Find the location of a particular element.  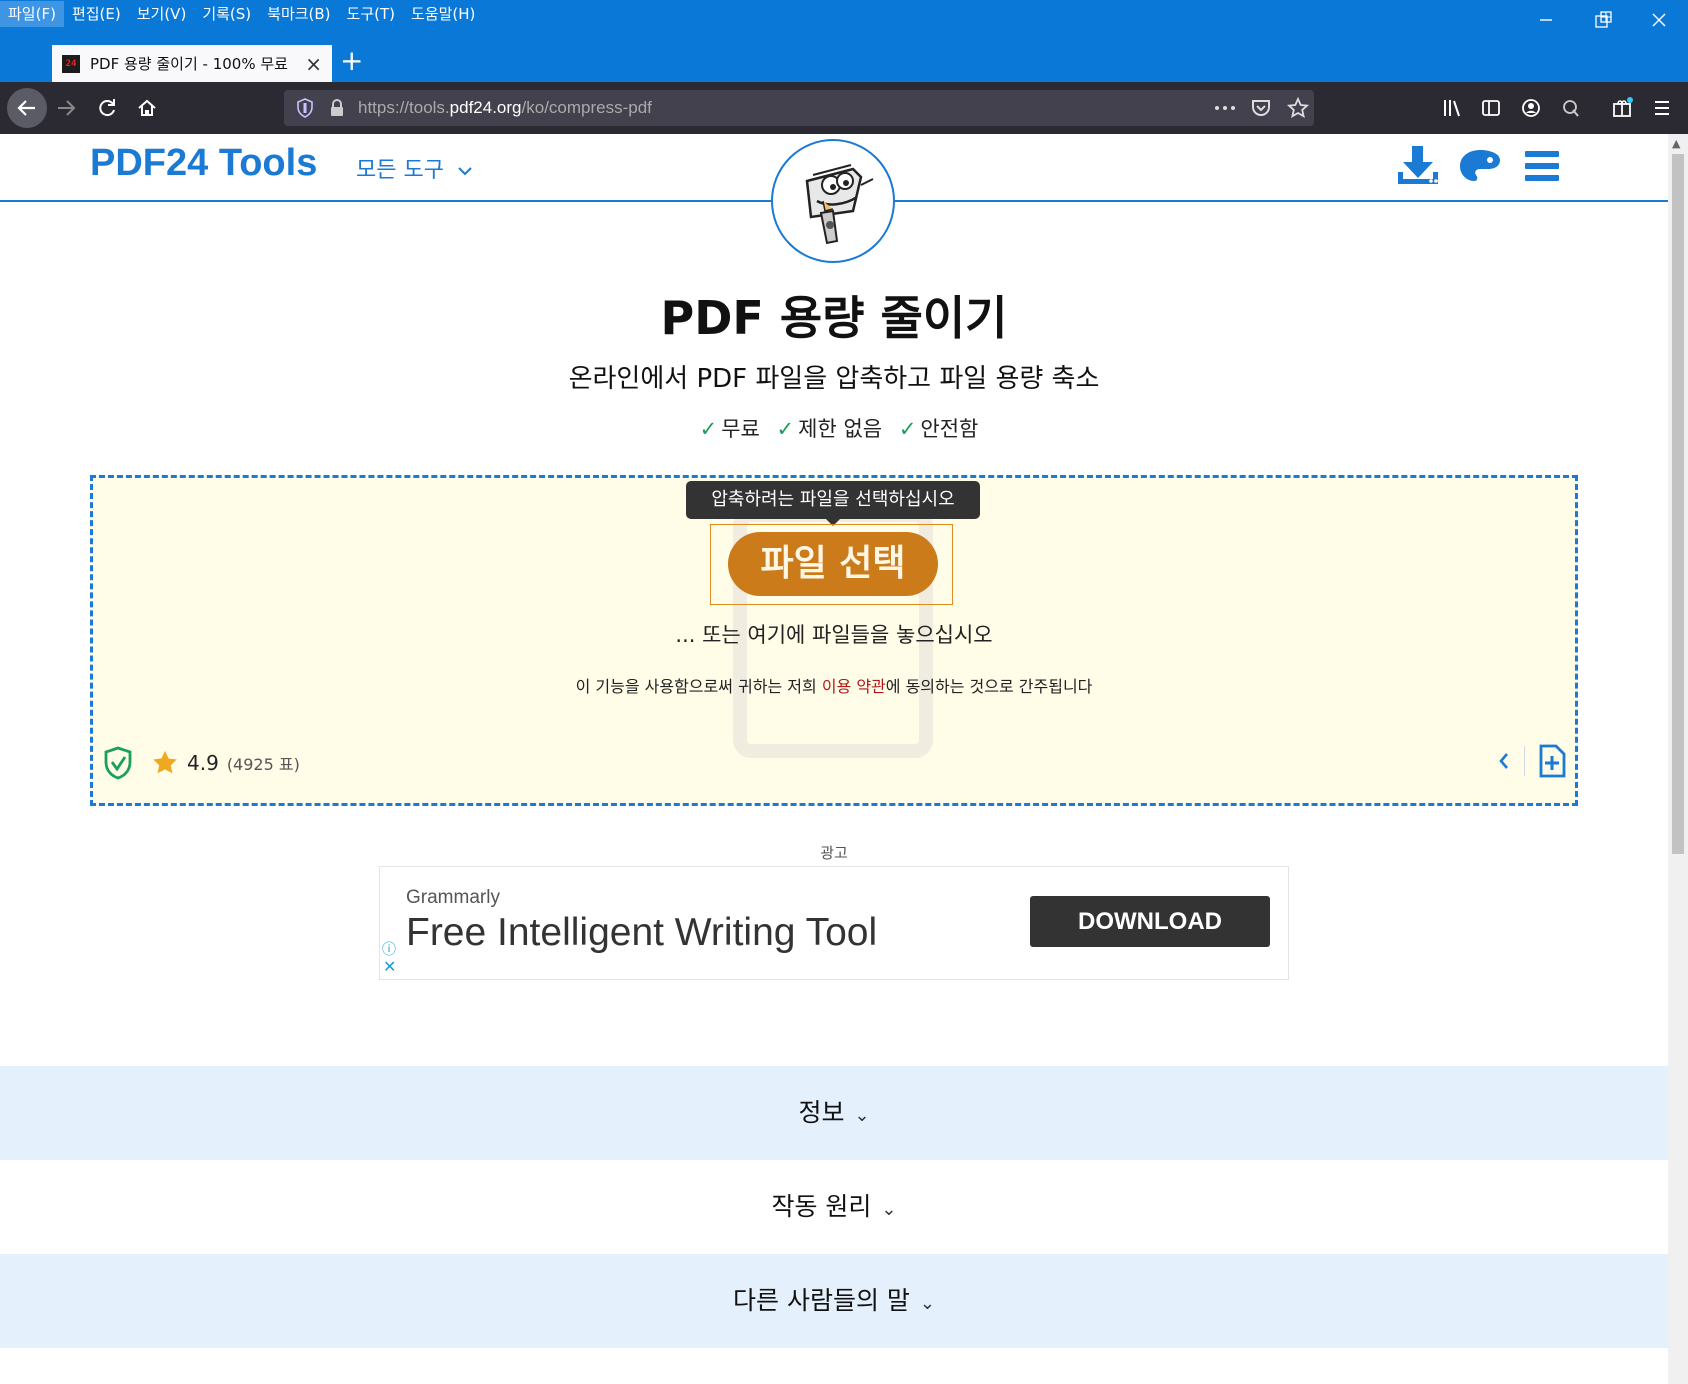

sidebar-icon is located at coordinates (1491, 108).